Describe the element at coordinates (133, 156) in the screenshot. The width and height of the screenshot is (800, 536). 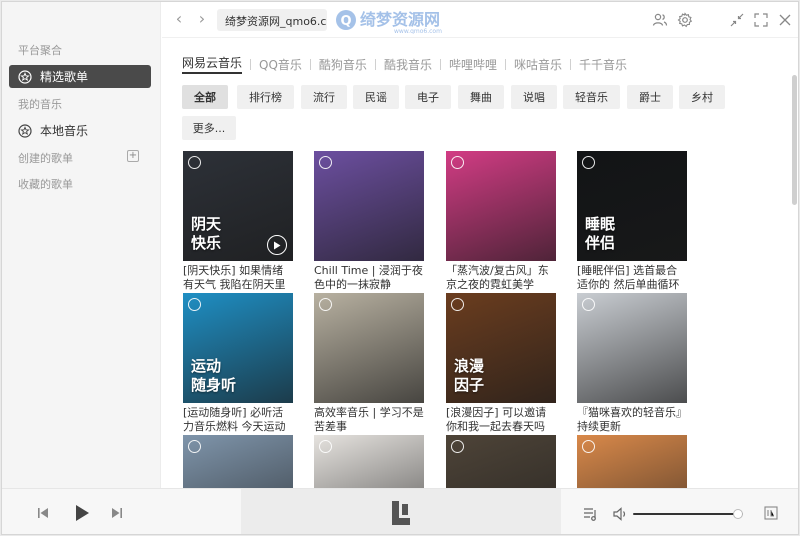
I see `add-playlist-button: +` at that location.